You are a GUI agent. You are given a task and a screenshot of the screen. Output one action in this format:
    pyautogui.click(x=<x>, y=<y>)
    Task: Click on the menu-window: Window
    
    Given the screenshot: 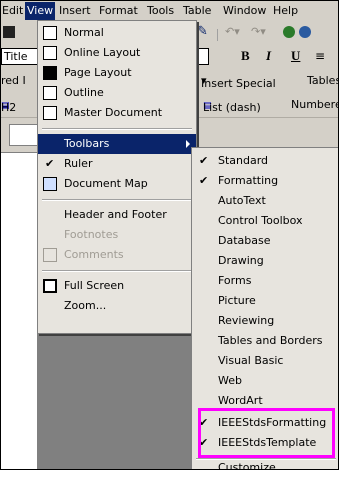 What is the action you would take?
    pyautogui.click(x=244, y=10)
    